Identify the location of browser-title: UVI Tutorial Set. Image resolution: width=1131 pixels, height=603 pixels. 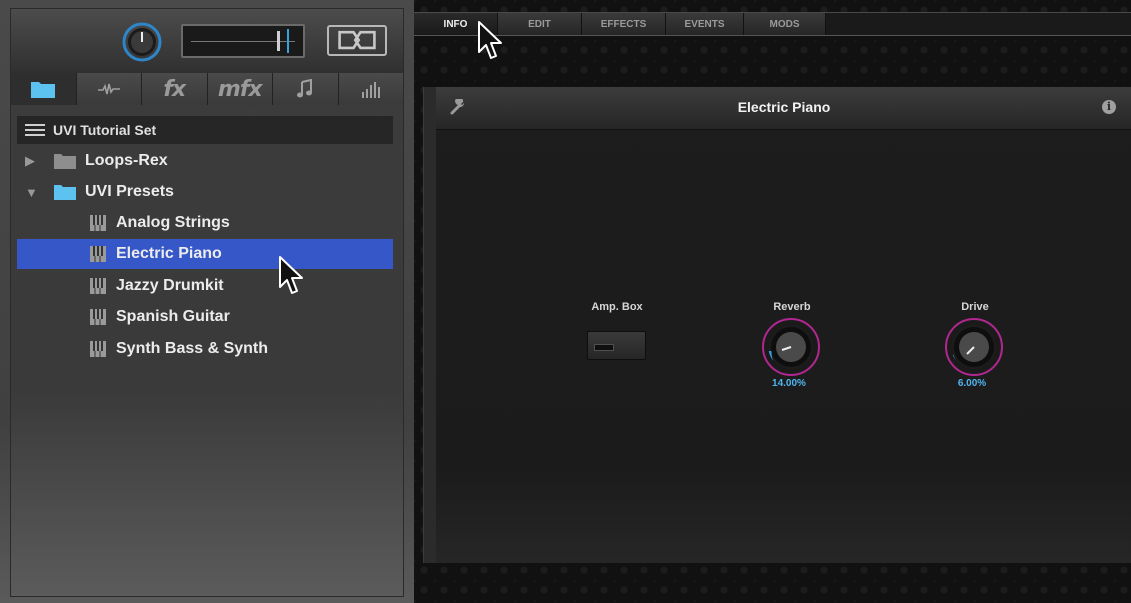
(105, 130).